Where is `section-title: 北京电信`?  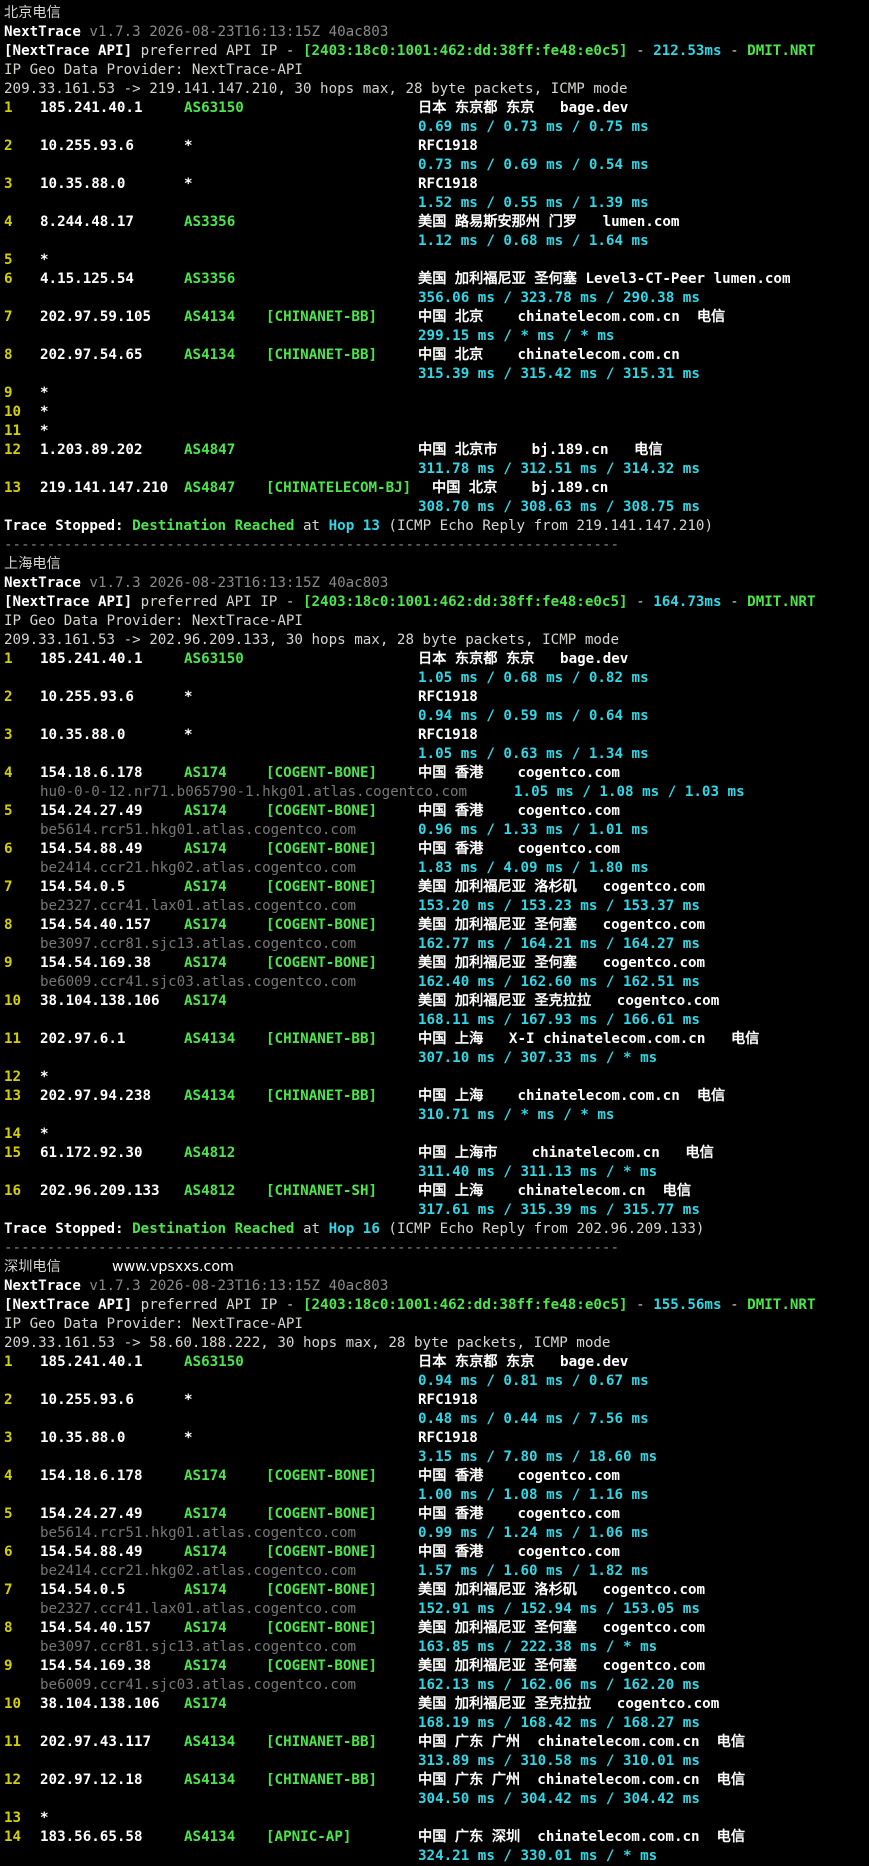 section-title: 北京电信 is located at coordinates (436, 13).